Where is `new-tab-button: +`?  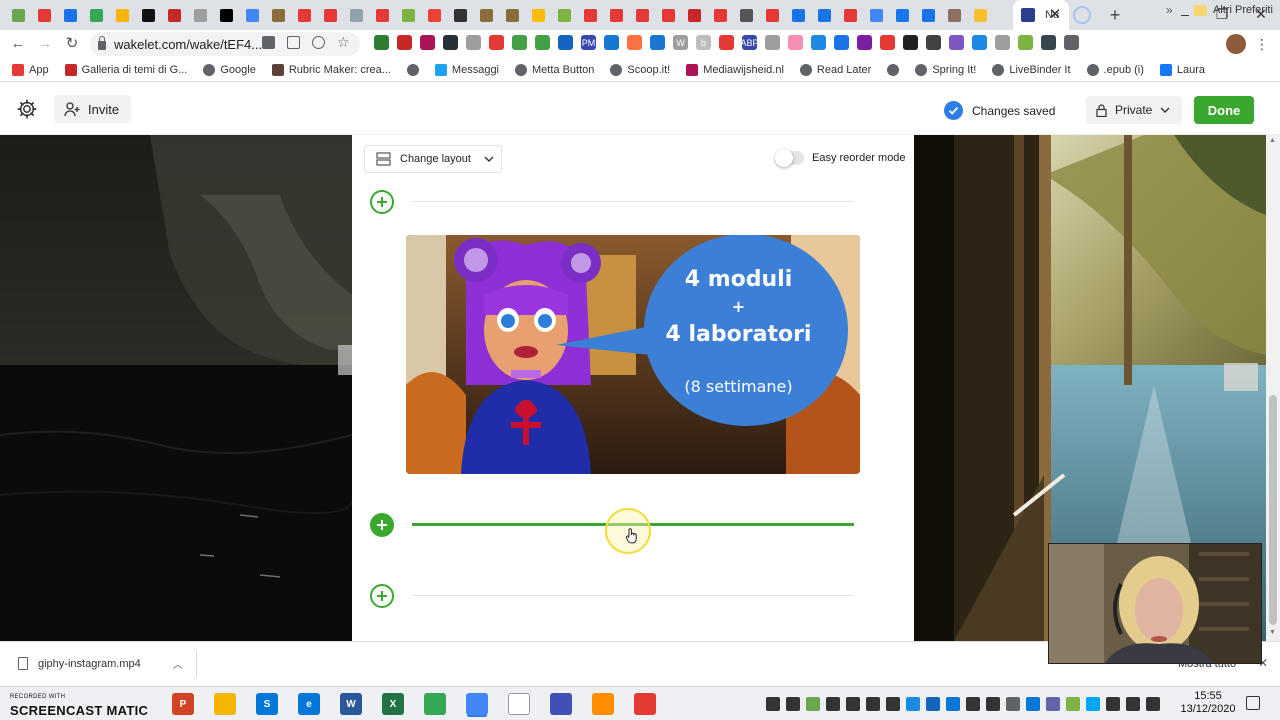 new-tab-button: + is located at coordinates (1115, 15).